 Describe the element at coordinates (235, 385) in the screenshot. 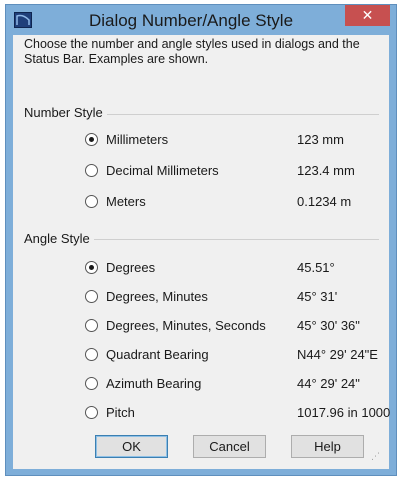

I see `option-azimuth-bearing: Azimuth Bearing 44° 29' 24"` at that location.